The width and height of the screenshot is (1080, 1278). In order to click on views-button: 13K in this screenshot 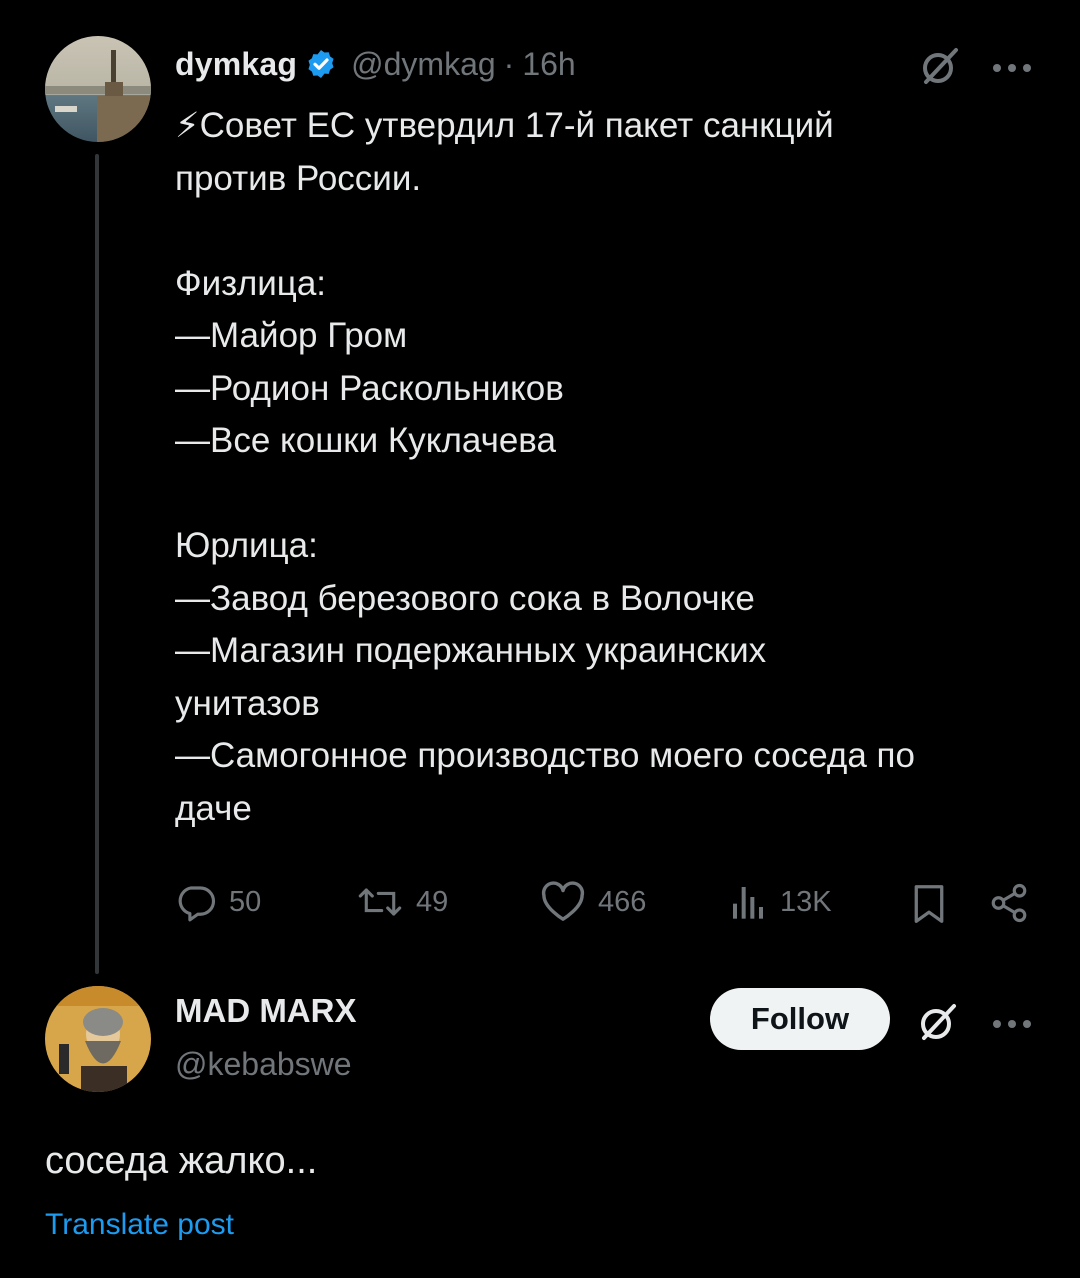, I will do `click(780, 902)`.